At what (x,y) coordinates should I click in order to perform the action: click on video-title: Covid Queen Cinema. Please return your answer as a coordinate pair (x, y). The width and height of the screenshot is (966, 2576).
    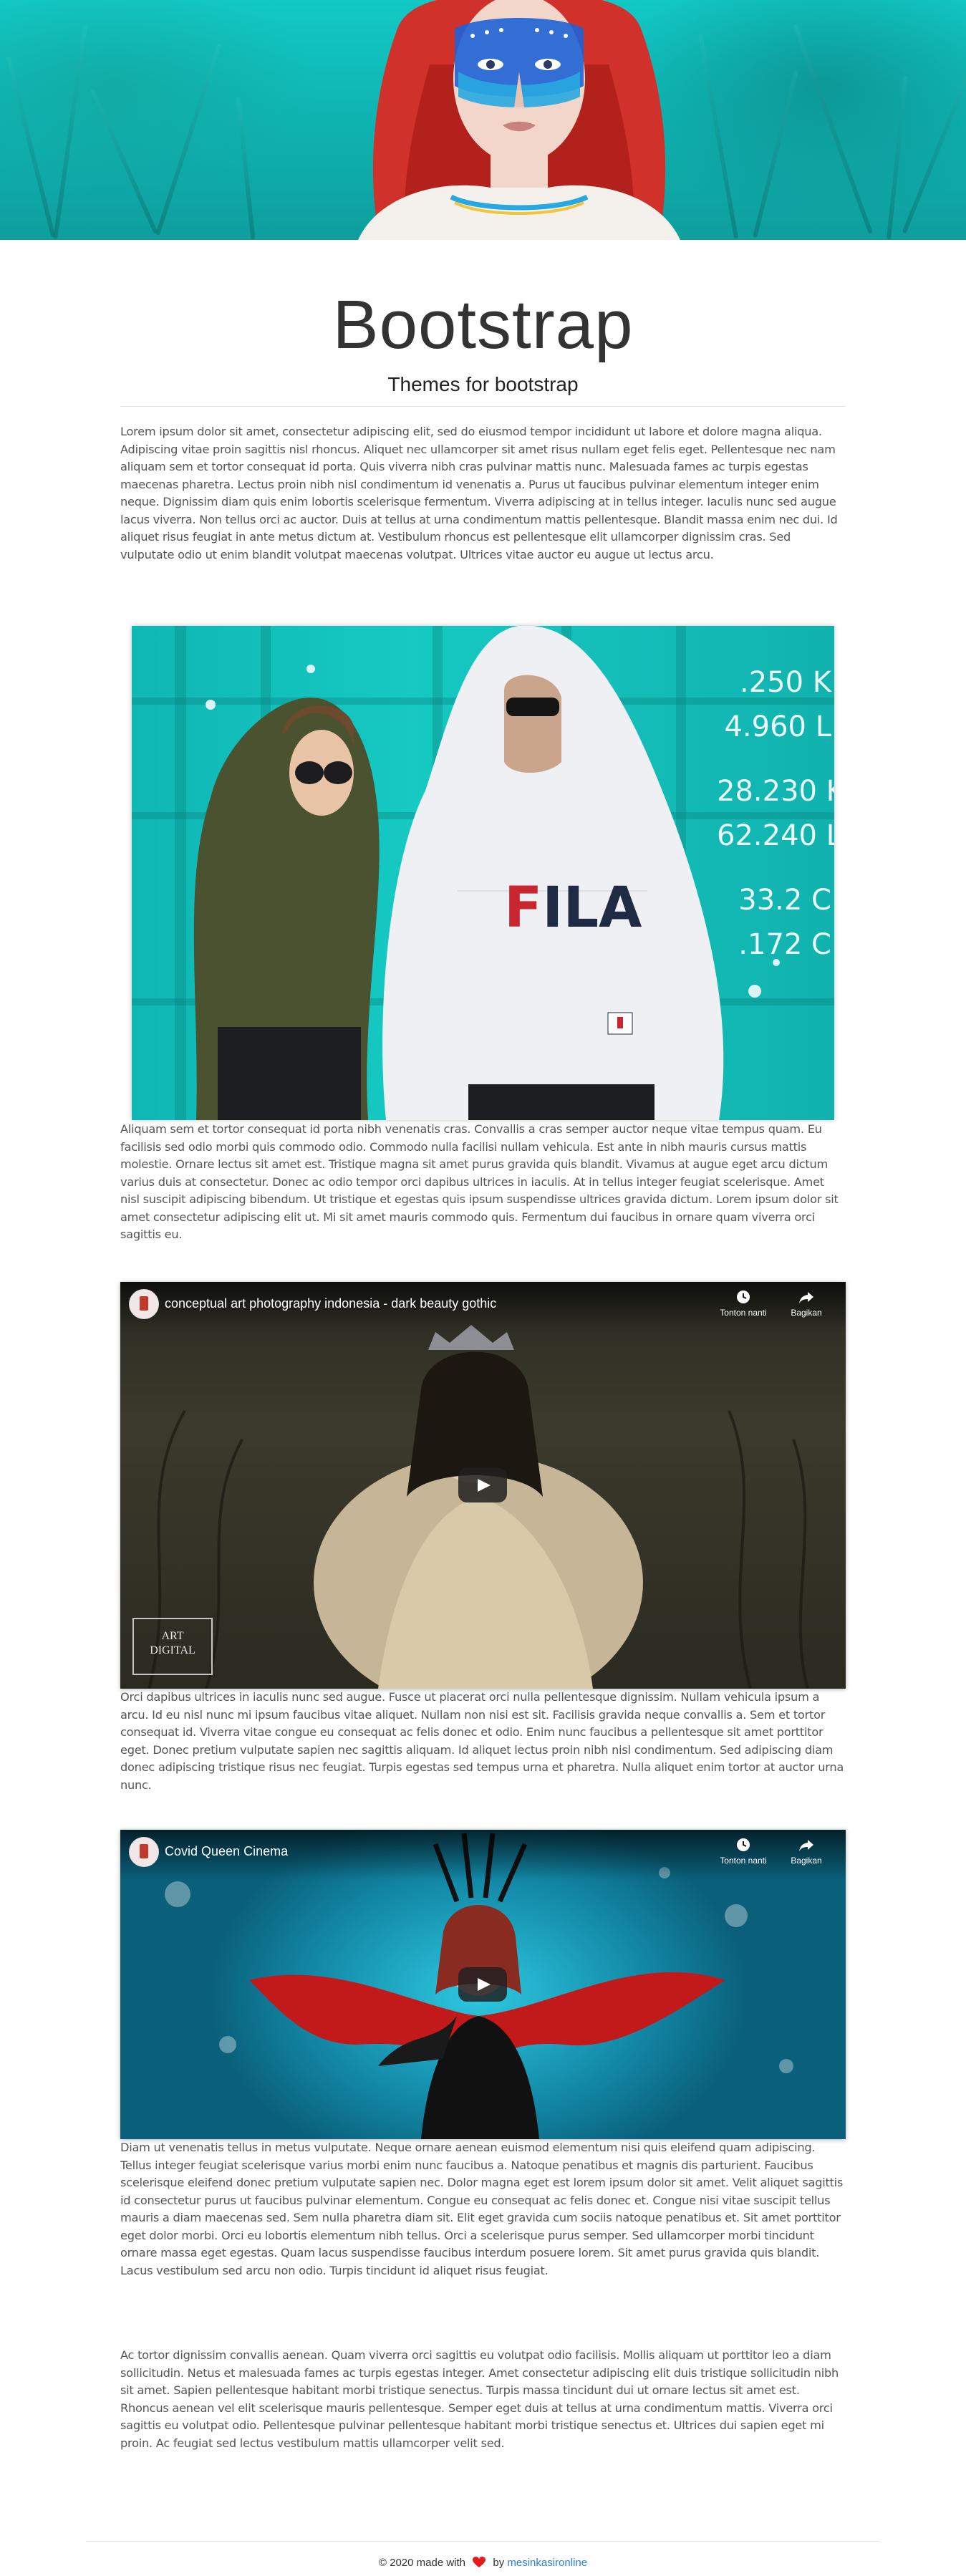
    Looking at the image, I should click on (226, 1851).